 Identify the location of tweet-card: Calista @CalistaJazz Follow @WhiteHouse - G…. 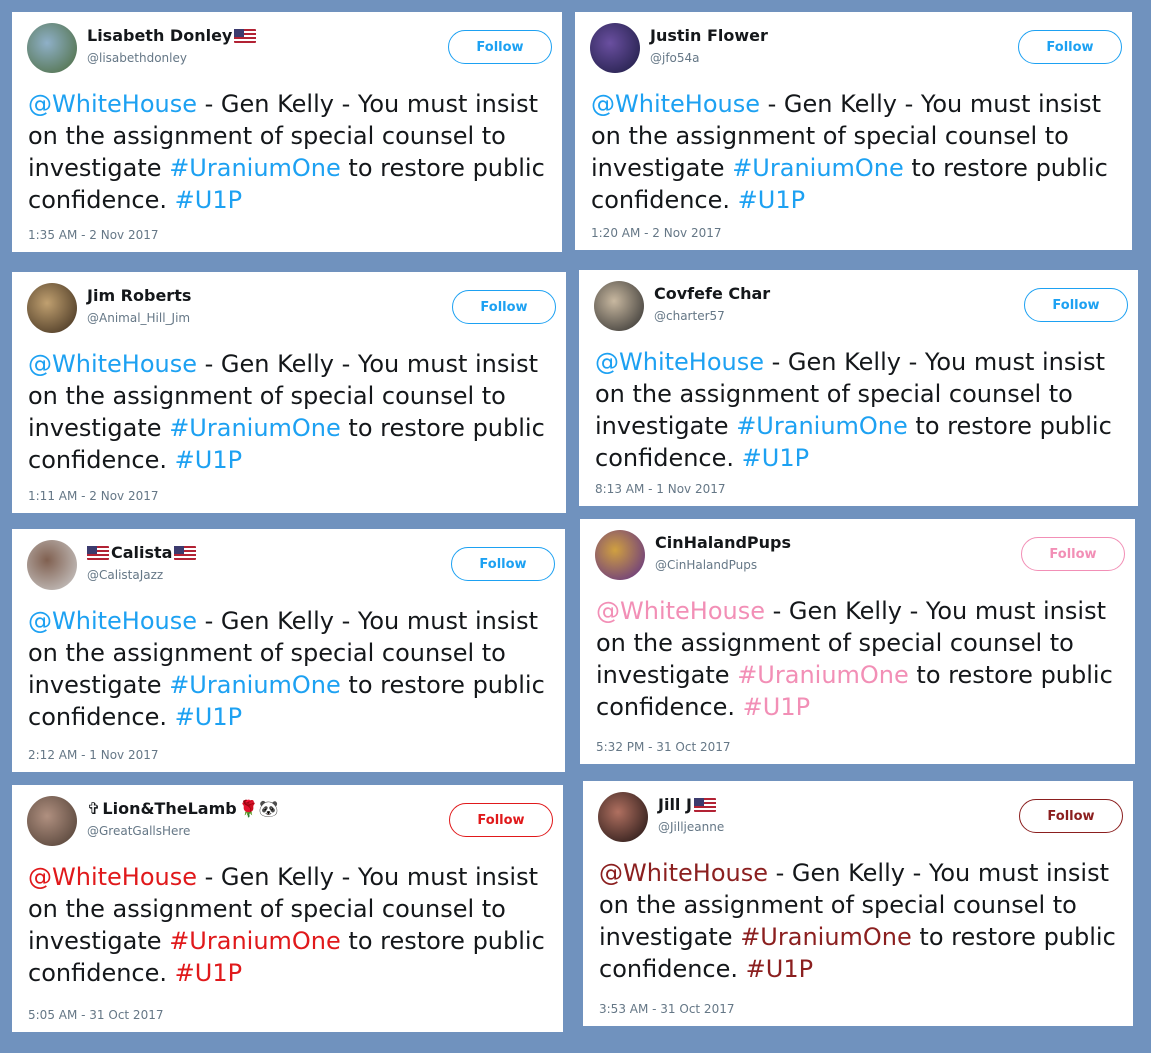
(288, 650).